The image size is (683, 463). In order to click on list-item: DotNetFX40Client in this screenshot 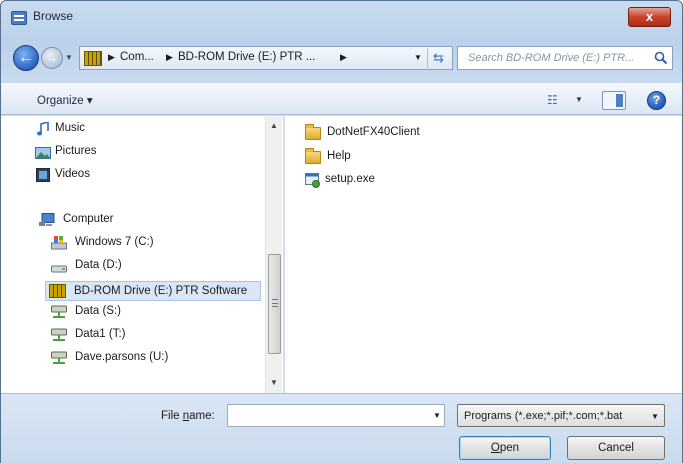, I will do `click(362, 132)`.